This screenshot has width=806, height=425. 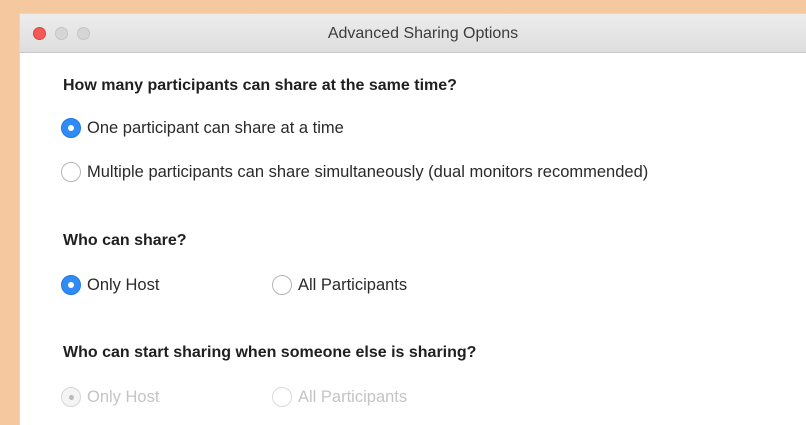 I want to click on option-start-only-host: Only Host, so click(x=110, y=397).